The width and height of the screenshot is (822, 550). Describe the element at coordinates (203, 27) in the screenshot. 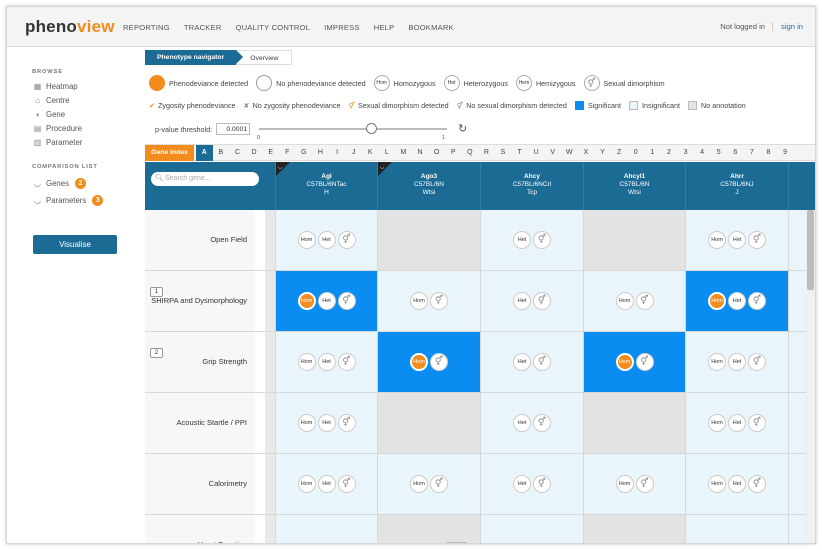

I see `nav-item-tracker: TRACKER` at that location.